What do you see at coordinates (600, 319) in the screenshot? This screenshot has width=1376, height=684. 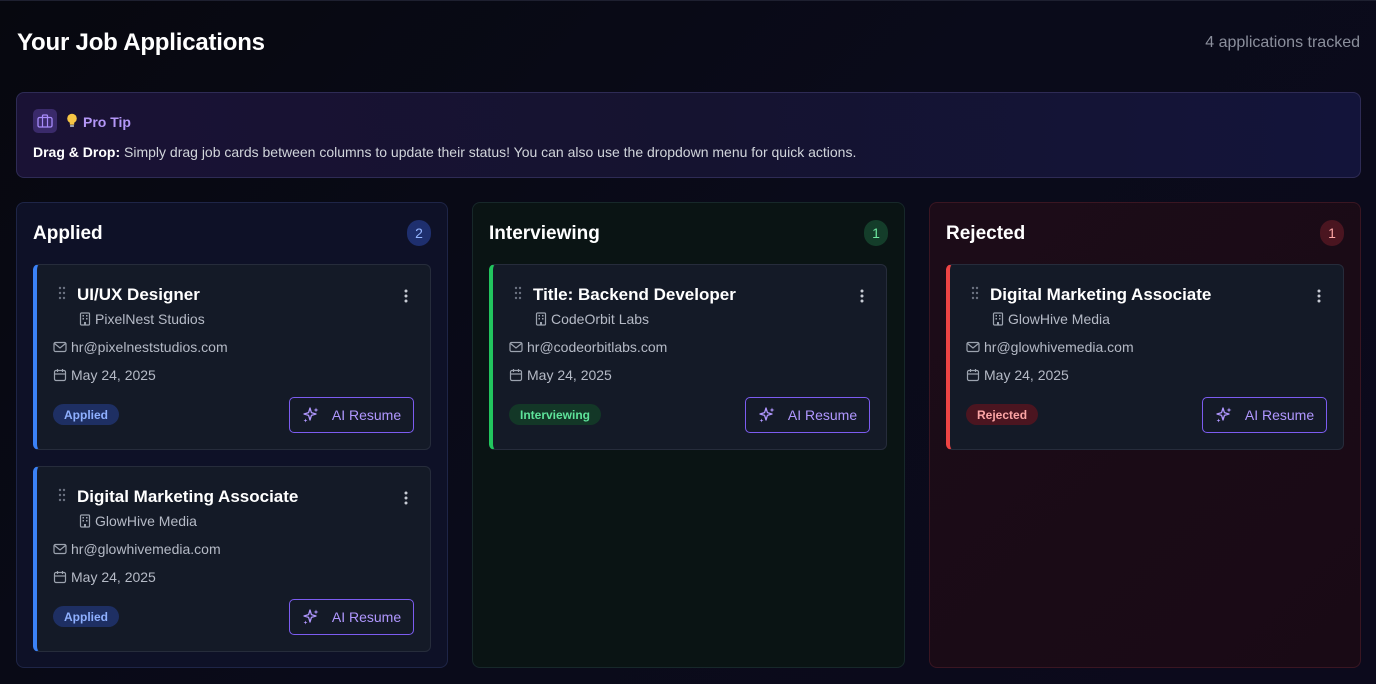 I see `company-name: CodeOrbit Labs` at bounding box center [600, 319].